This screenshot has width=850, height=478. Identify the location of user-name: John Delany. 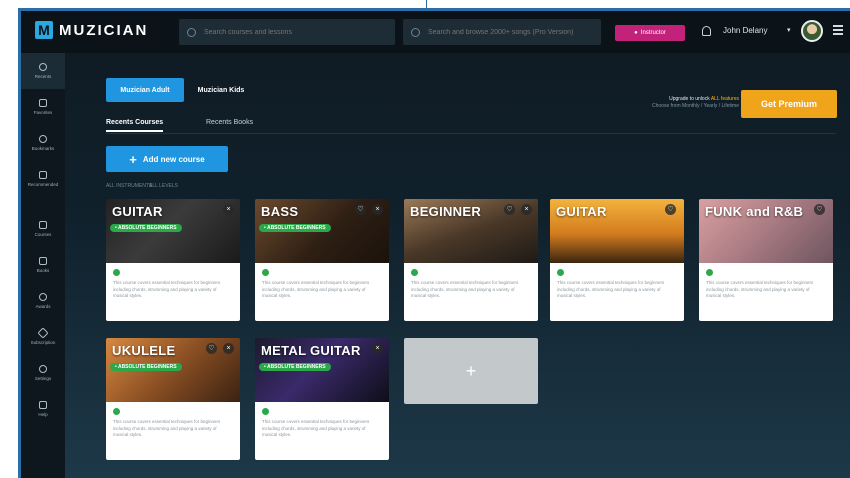
(745, 30).